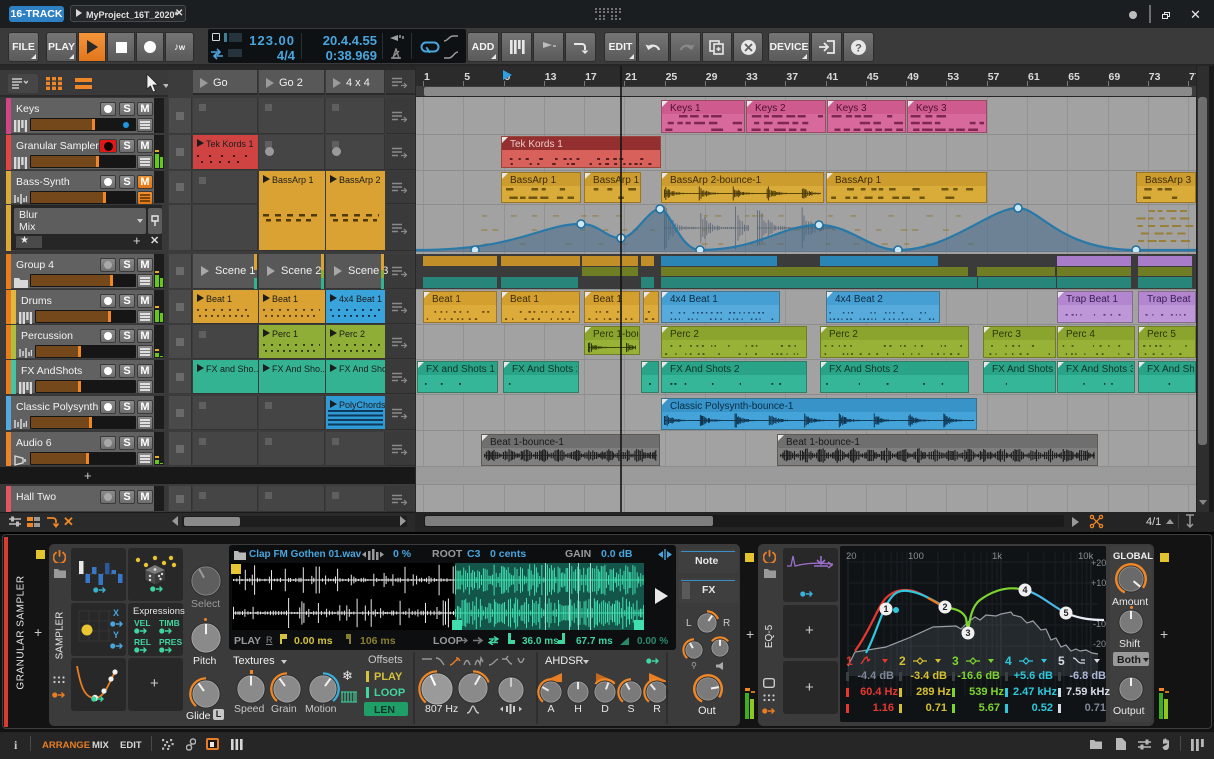 This screenshot has height=759, width=1214. I want to click on svg-text: 2, so click(944, 607).